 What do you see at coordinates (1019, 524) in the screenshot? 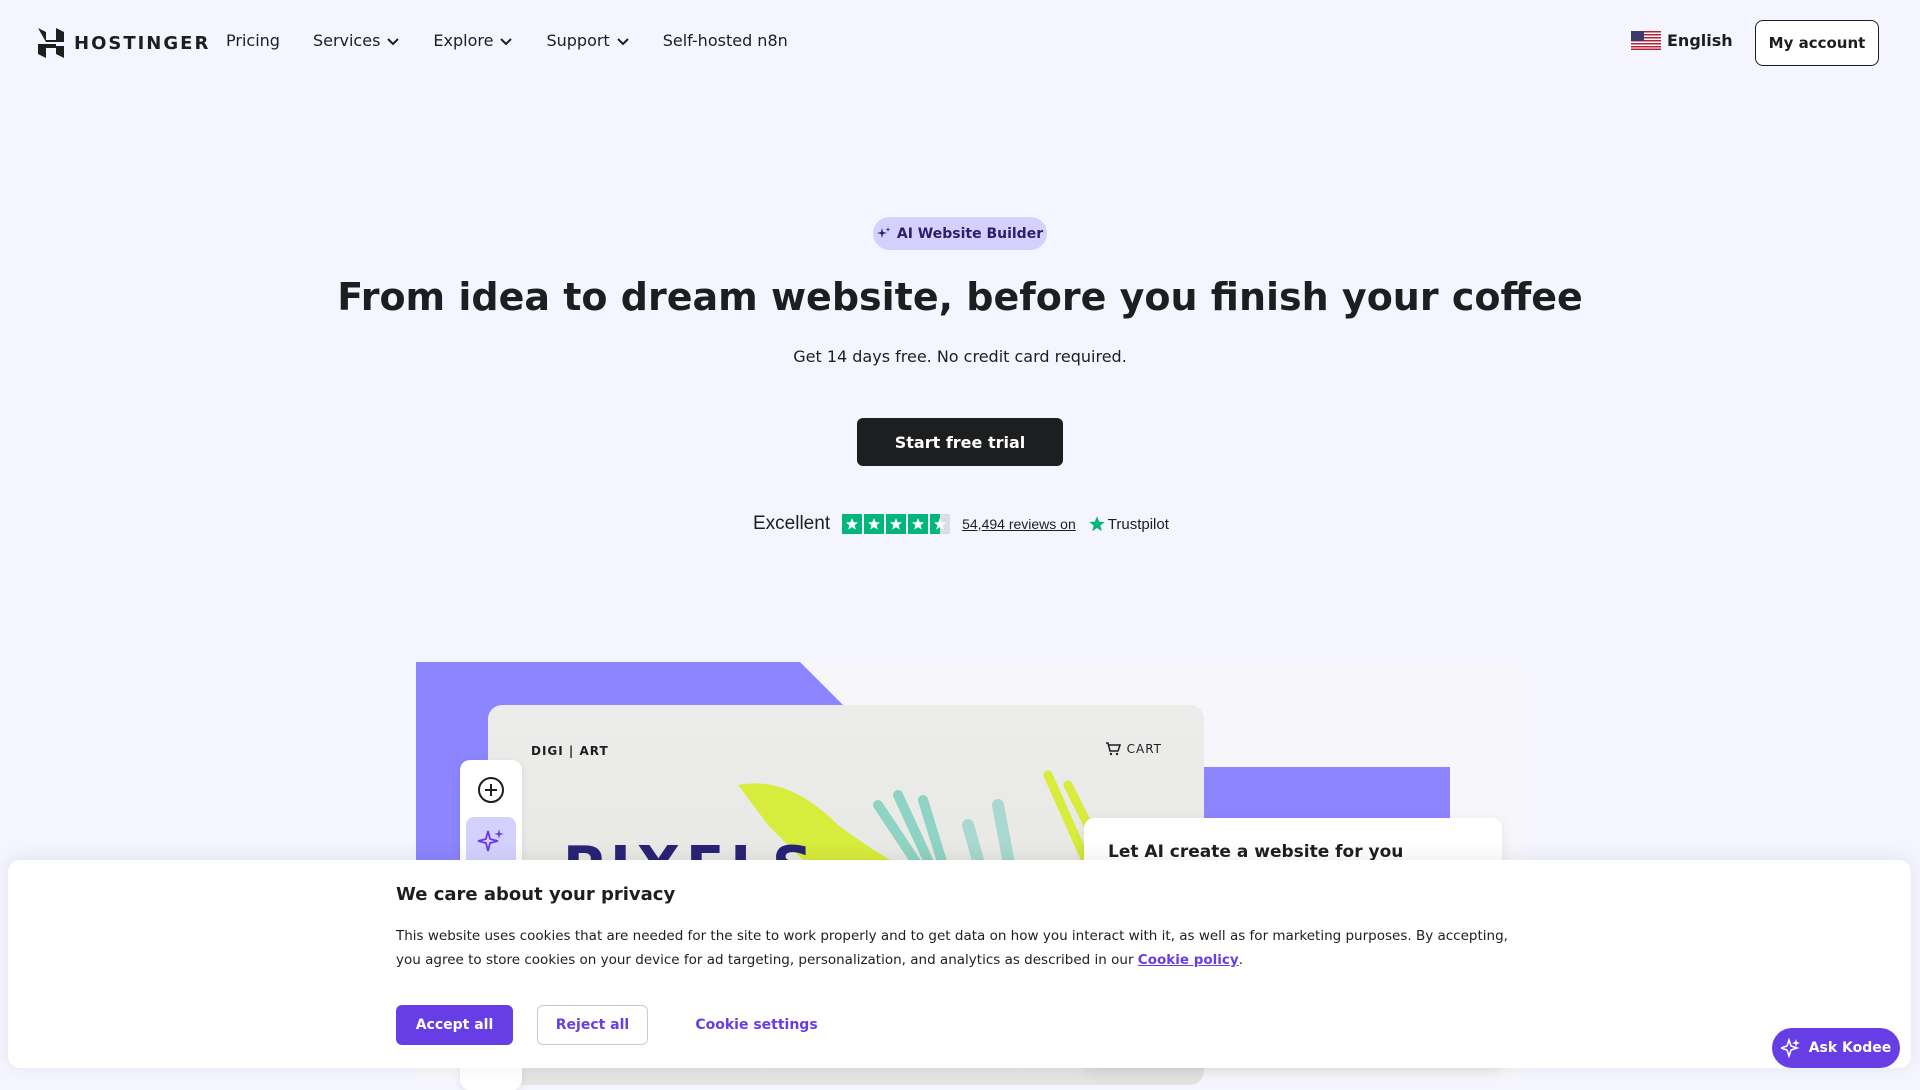
I see `reviews-link: 54,494 reviews on` at bounding box center [1019, 524].